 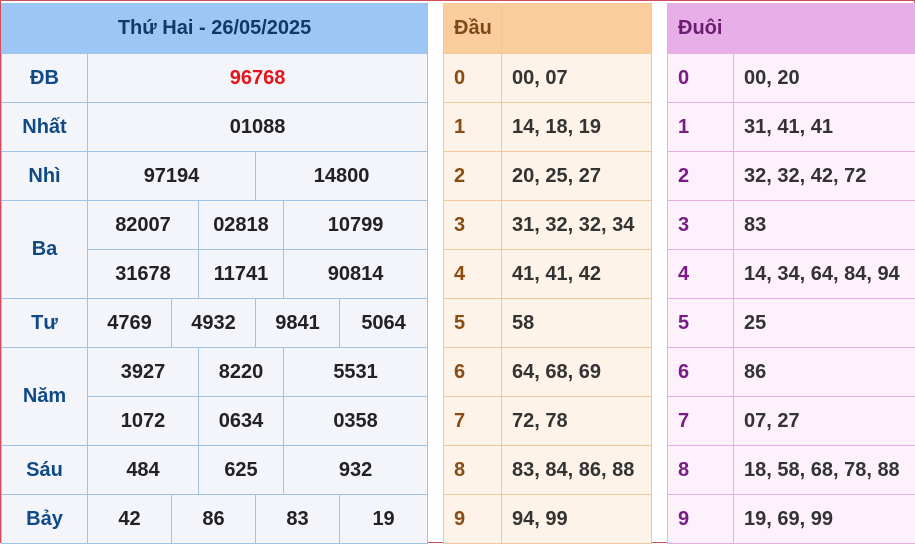 I want to click on prize-row-sau: Sáu 484 625 932, so click(x=215, y=470).